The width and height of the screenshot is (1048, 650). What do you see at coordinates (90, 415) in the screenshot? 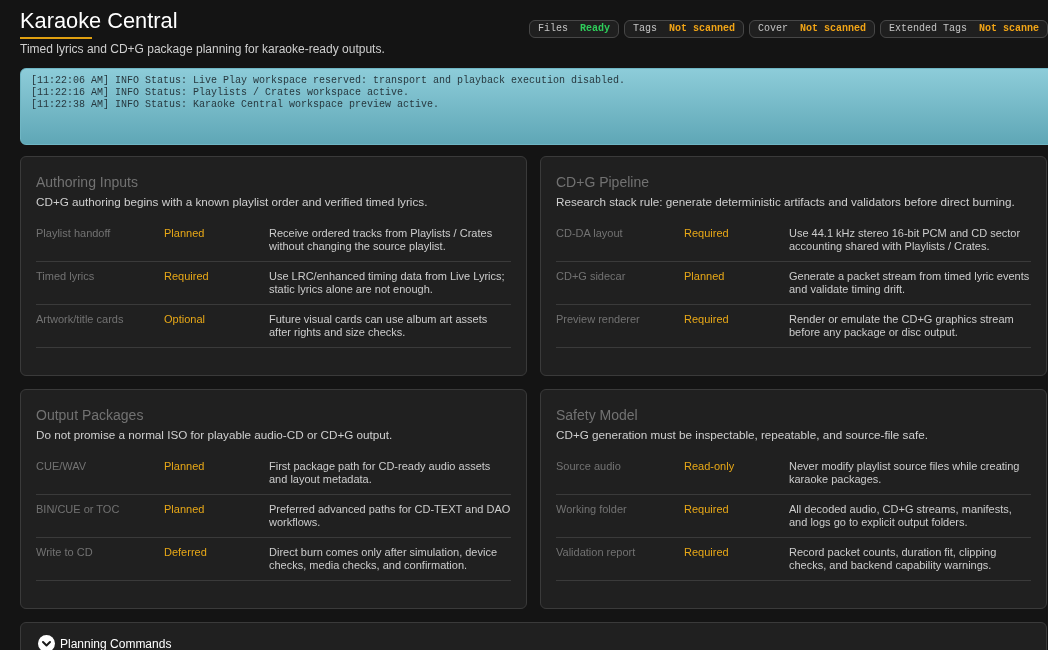
I see `card-title: Output Packages` at bounding box center [90, 415].